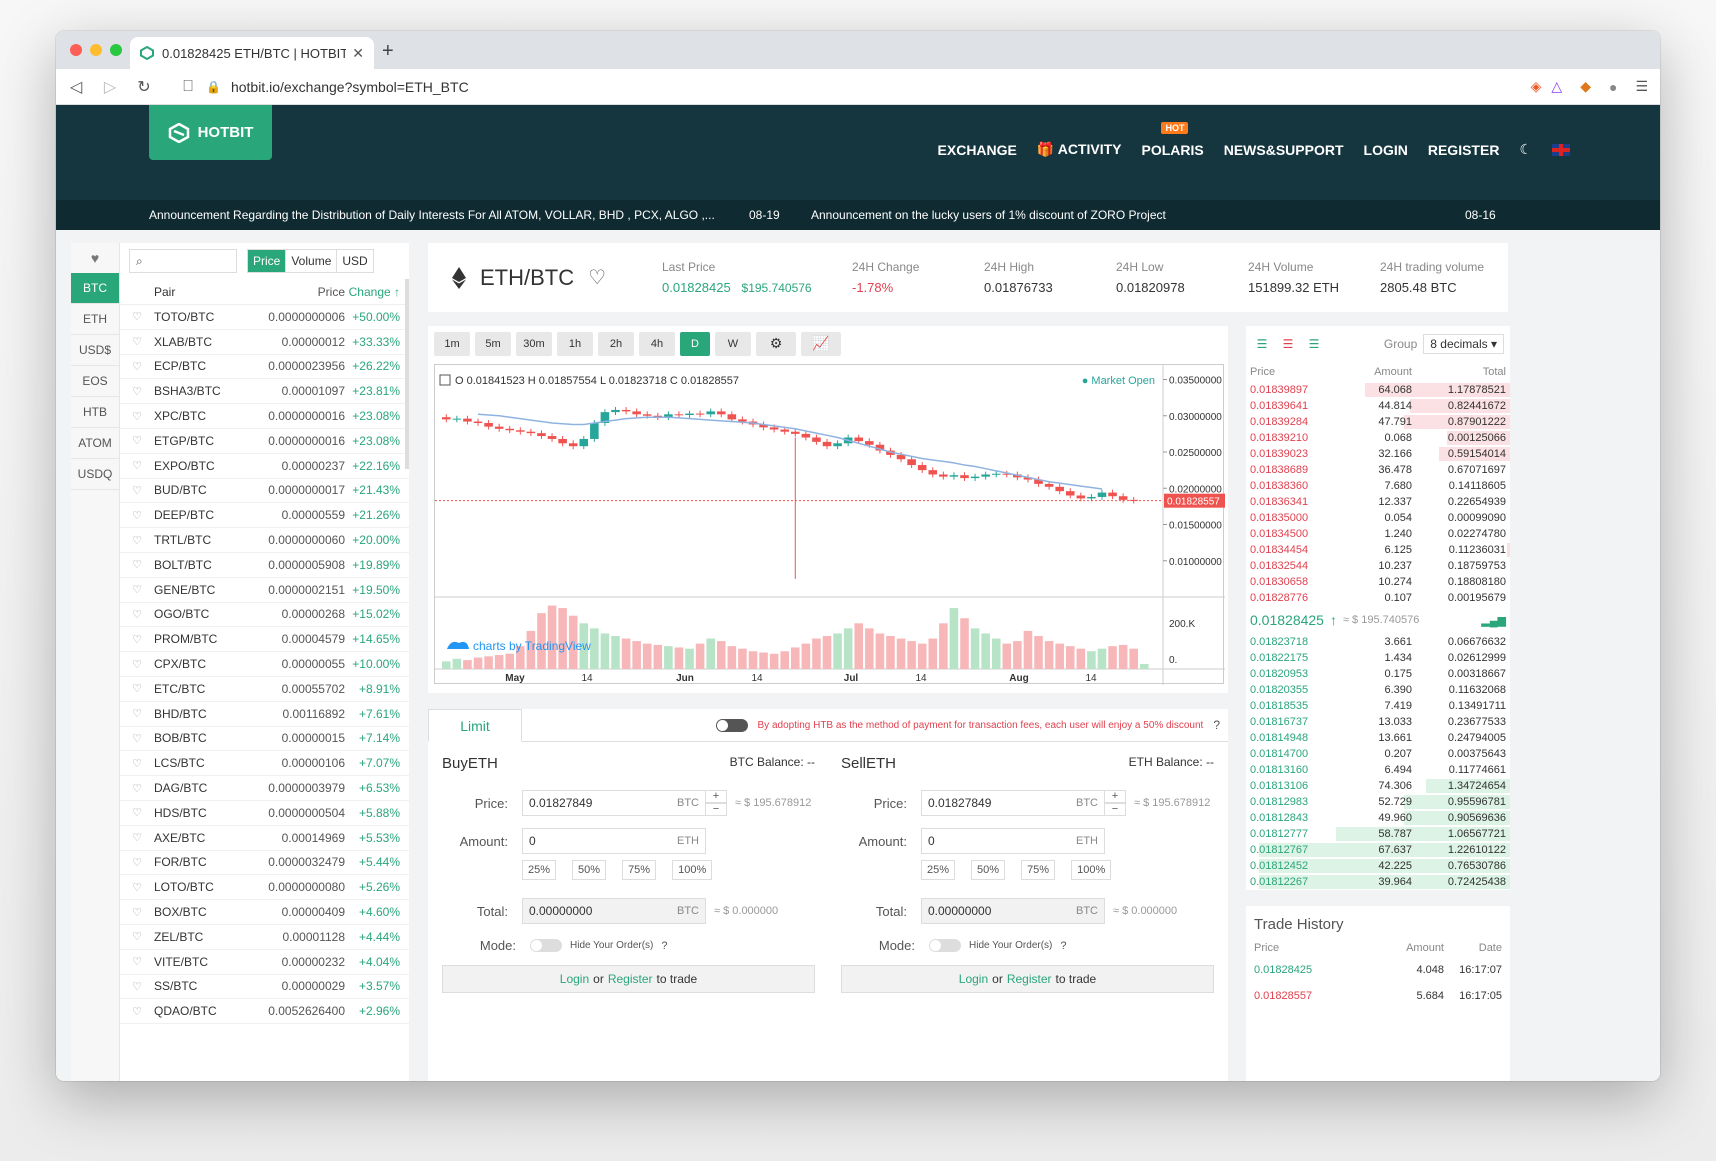 The height and width of the screenshot is (1161, 1716). What do you see at coordinates (1561, 149) in the screenshot?
I see `uk-flag-icon` at bounding box center [1561, 149].